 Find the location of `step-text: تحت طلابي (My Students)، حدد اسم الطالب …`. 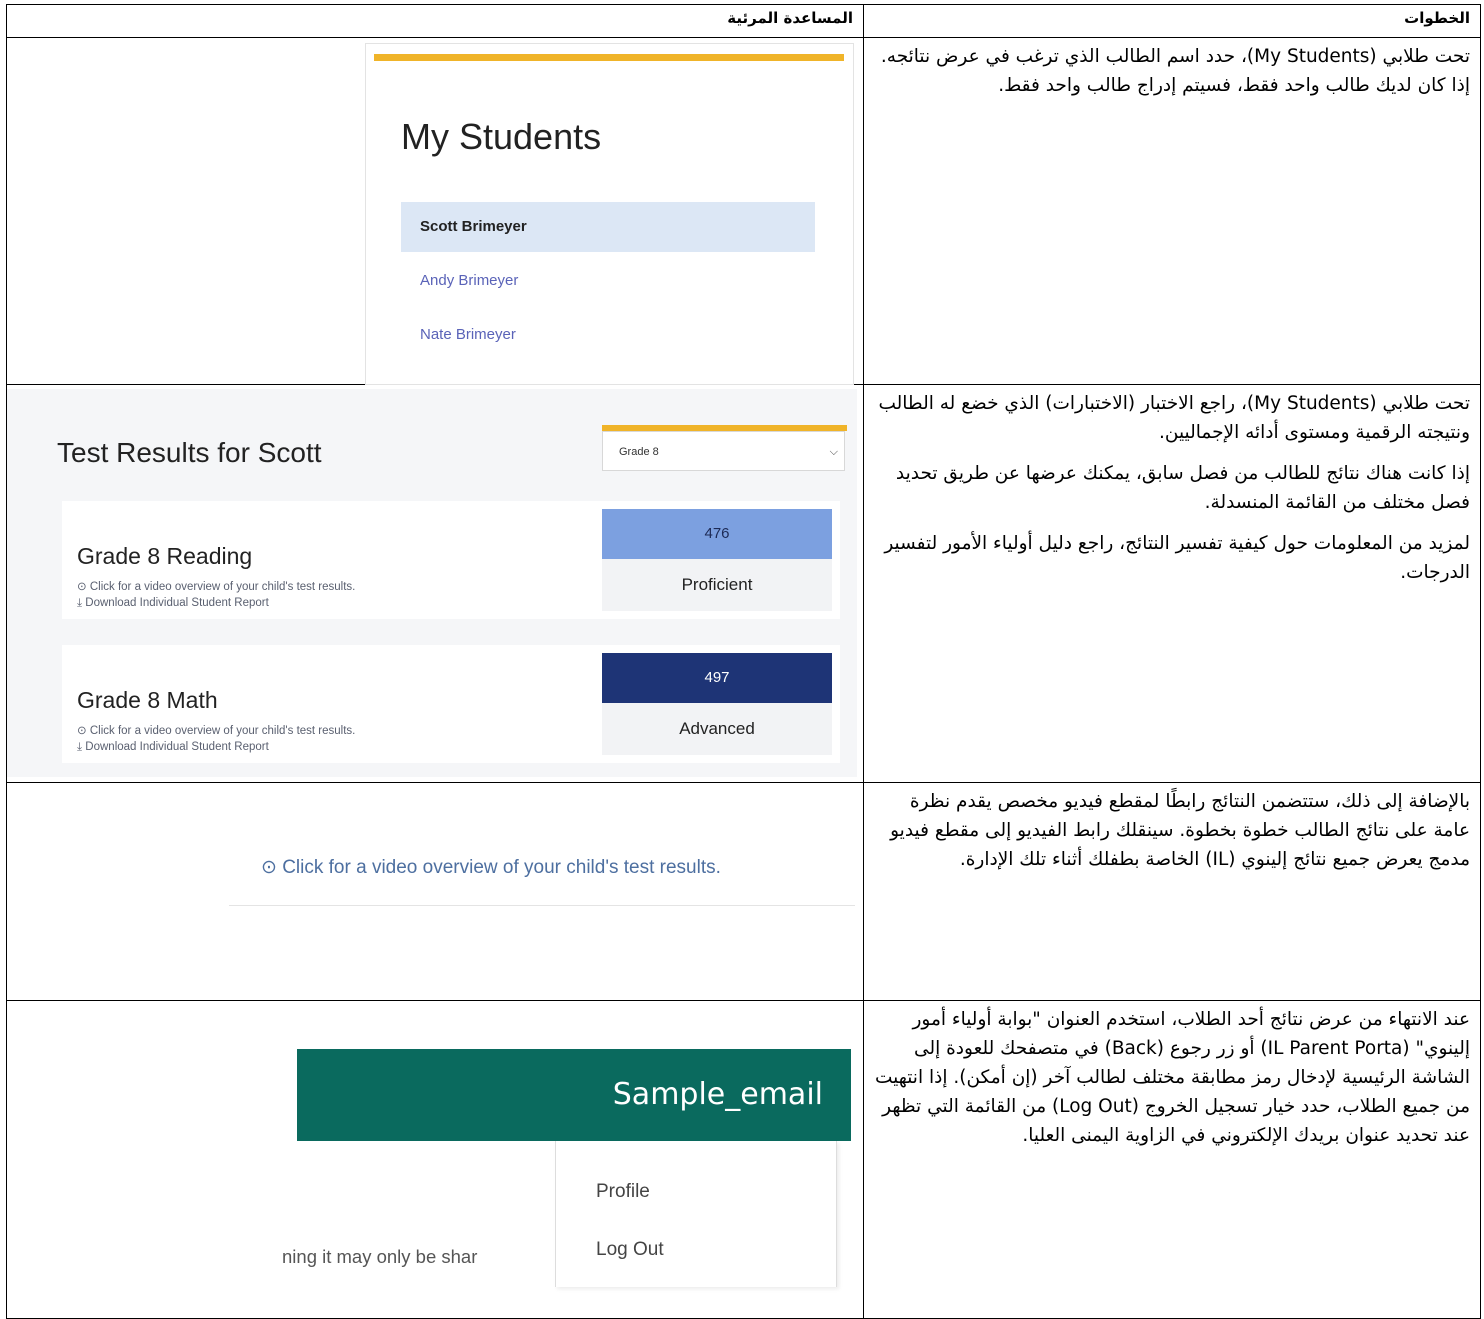

step-text: تحت طلابي (My Students)، حدد اسم الطالب … is located at coordinates (1175, 71).